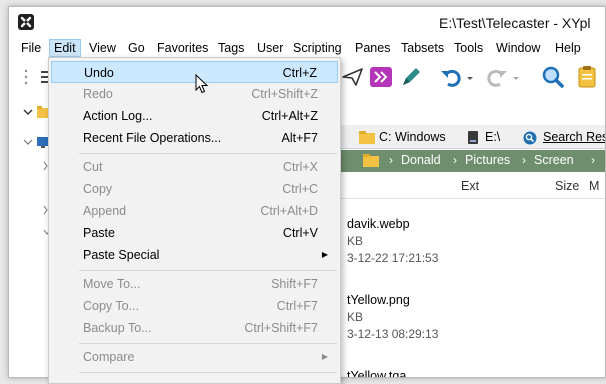 Image resolution: width=606 pixels, height=384 pixels. I want to click on redo-icon, so click(498, 77).